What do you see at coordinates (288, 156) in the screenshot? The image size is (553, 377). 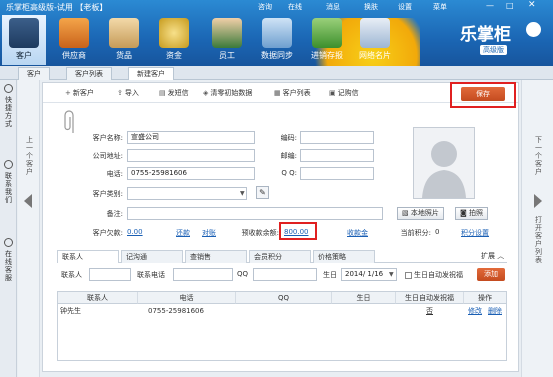 I see `zip-label: 邮编:` at bounding box center [288, 156].